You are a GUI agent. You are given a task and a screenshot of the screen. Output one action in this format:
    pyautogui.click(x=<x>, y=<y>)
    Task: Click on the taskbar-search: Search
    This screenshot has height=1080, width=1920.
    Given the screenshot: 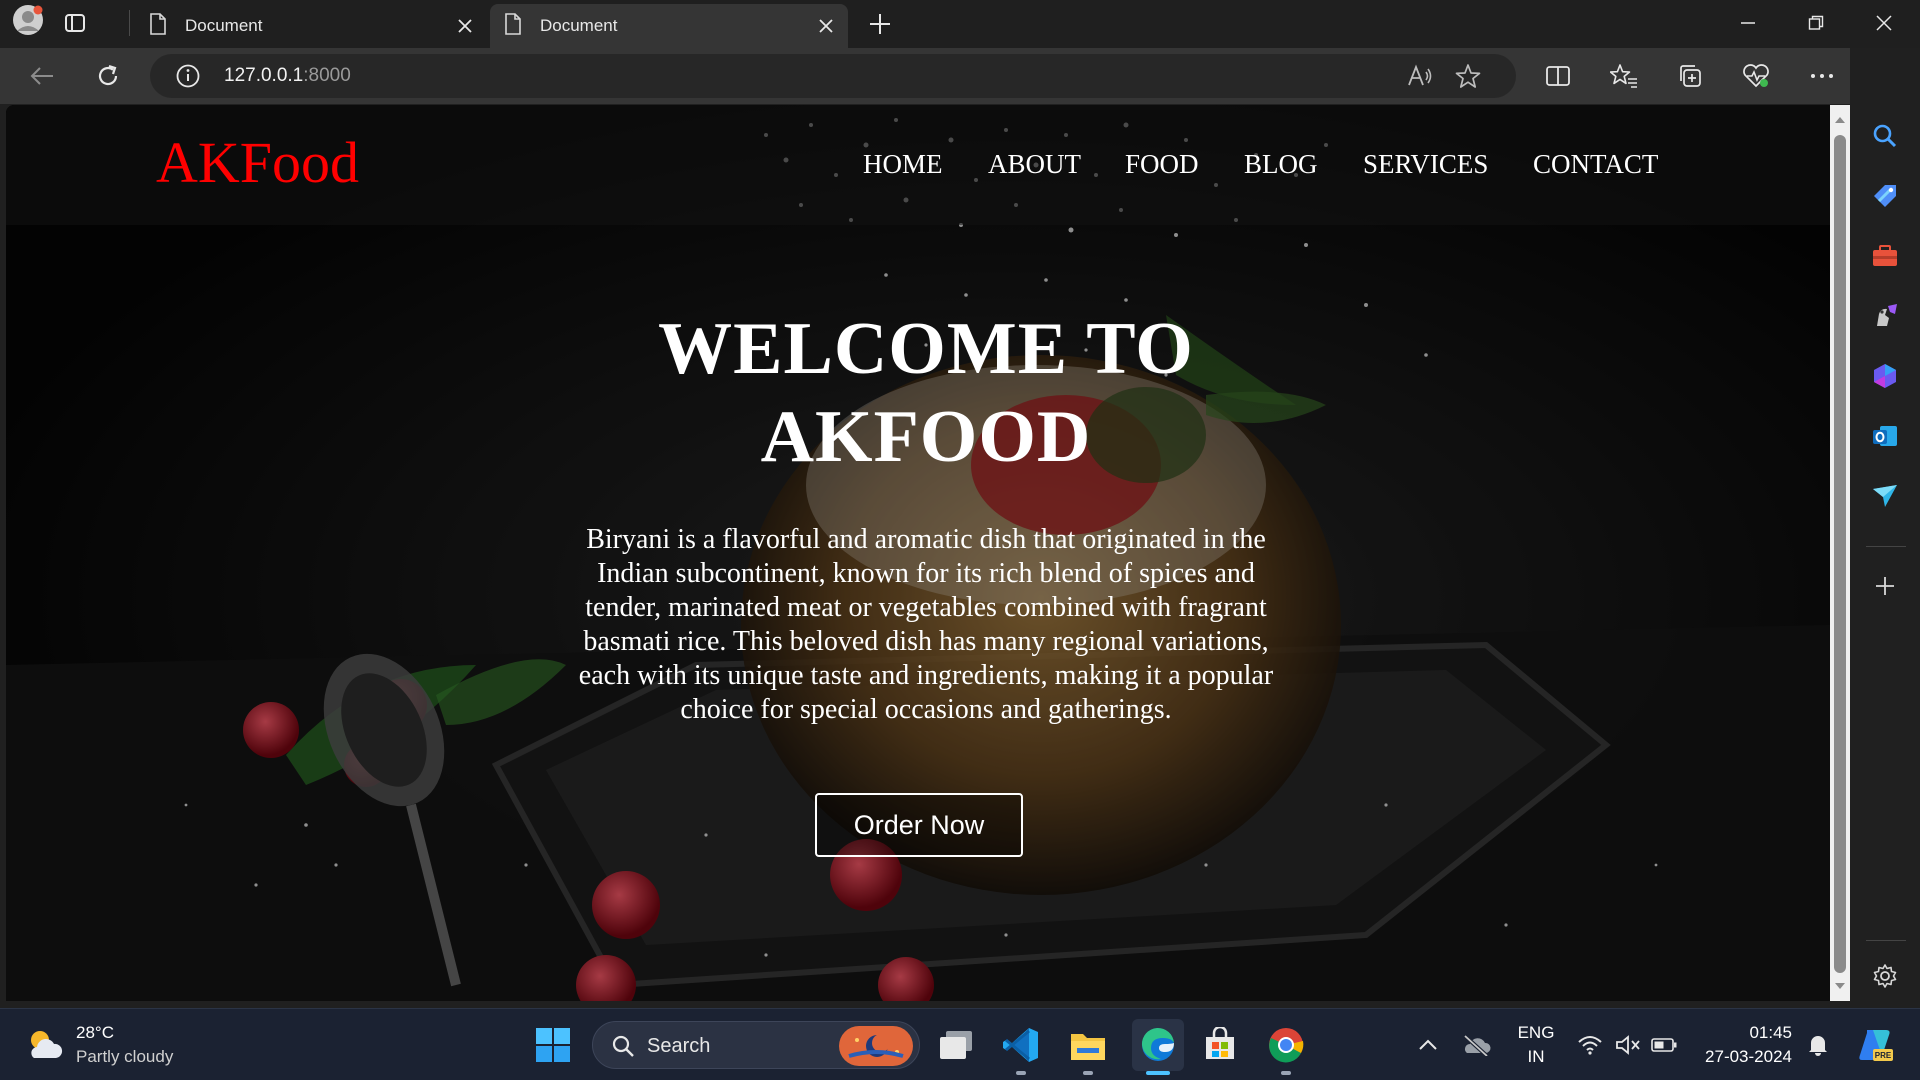 What is the action you would take?
    pyautogui.click(x=756, y=1045)
    